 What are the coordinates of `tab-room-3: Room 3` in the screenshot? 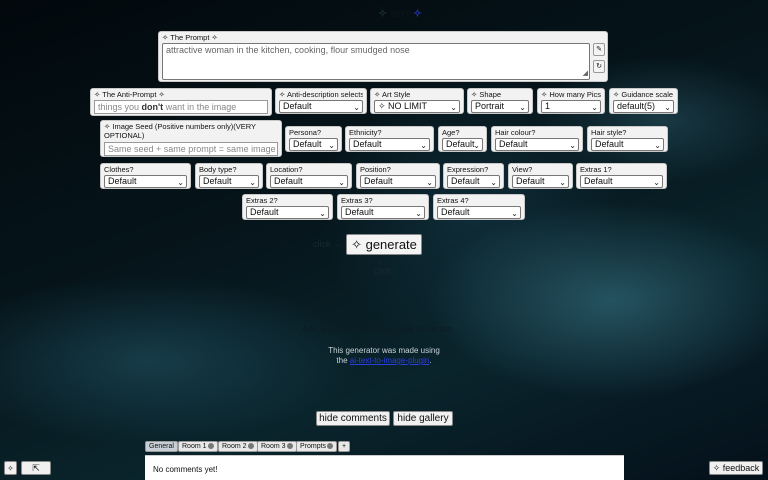 It's located at (277, 446).